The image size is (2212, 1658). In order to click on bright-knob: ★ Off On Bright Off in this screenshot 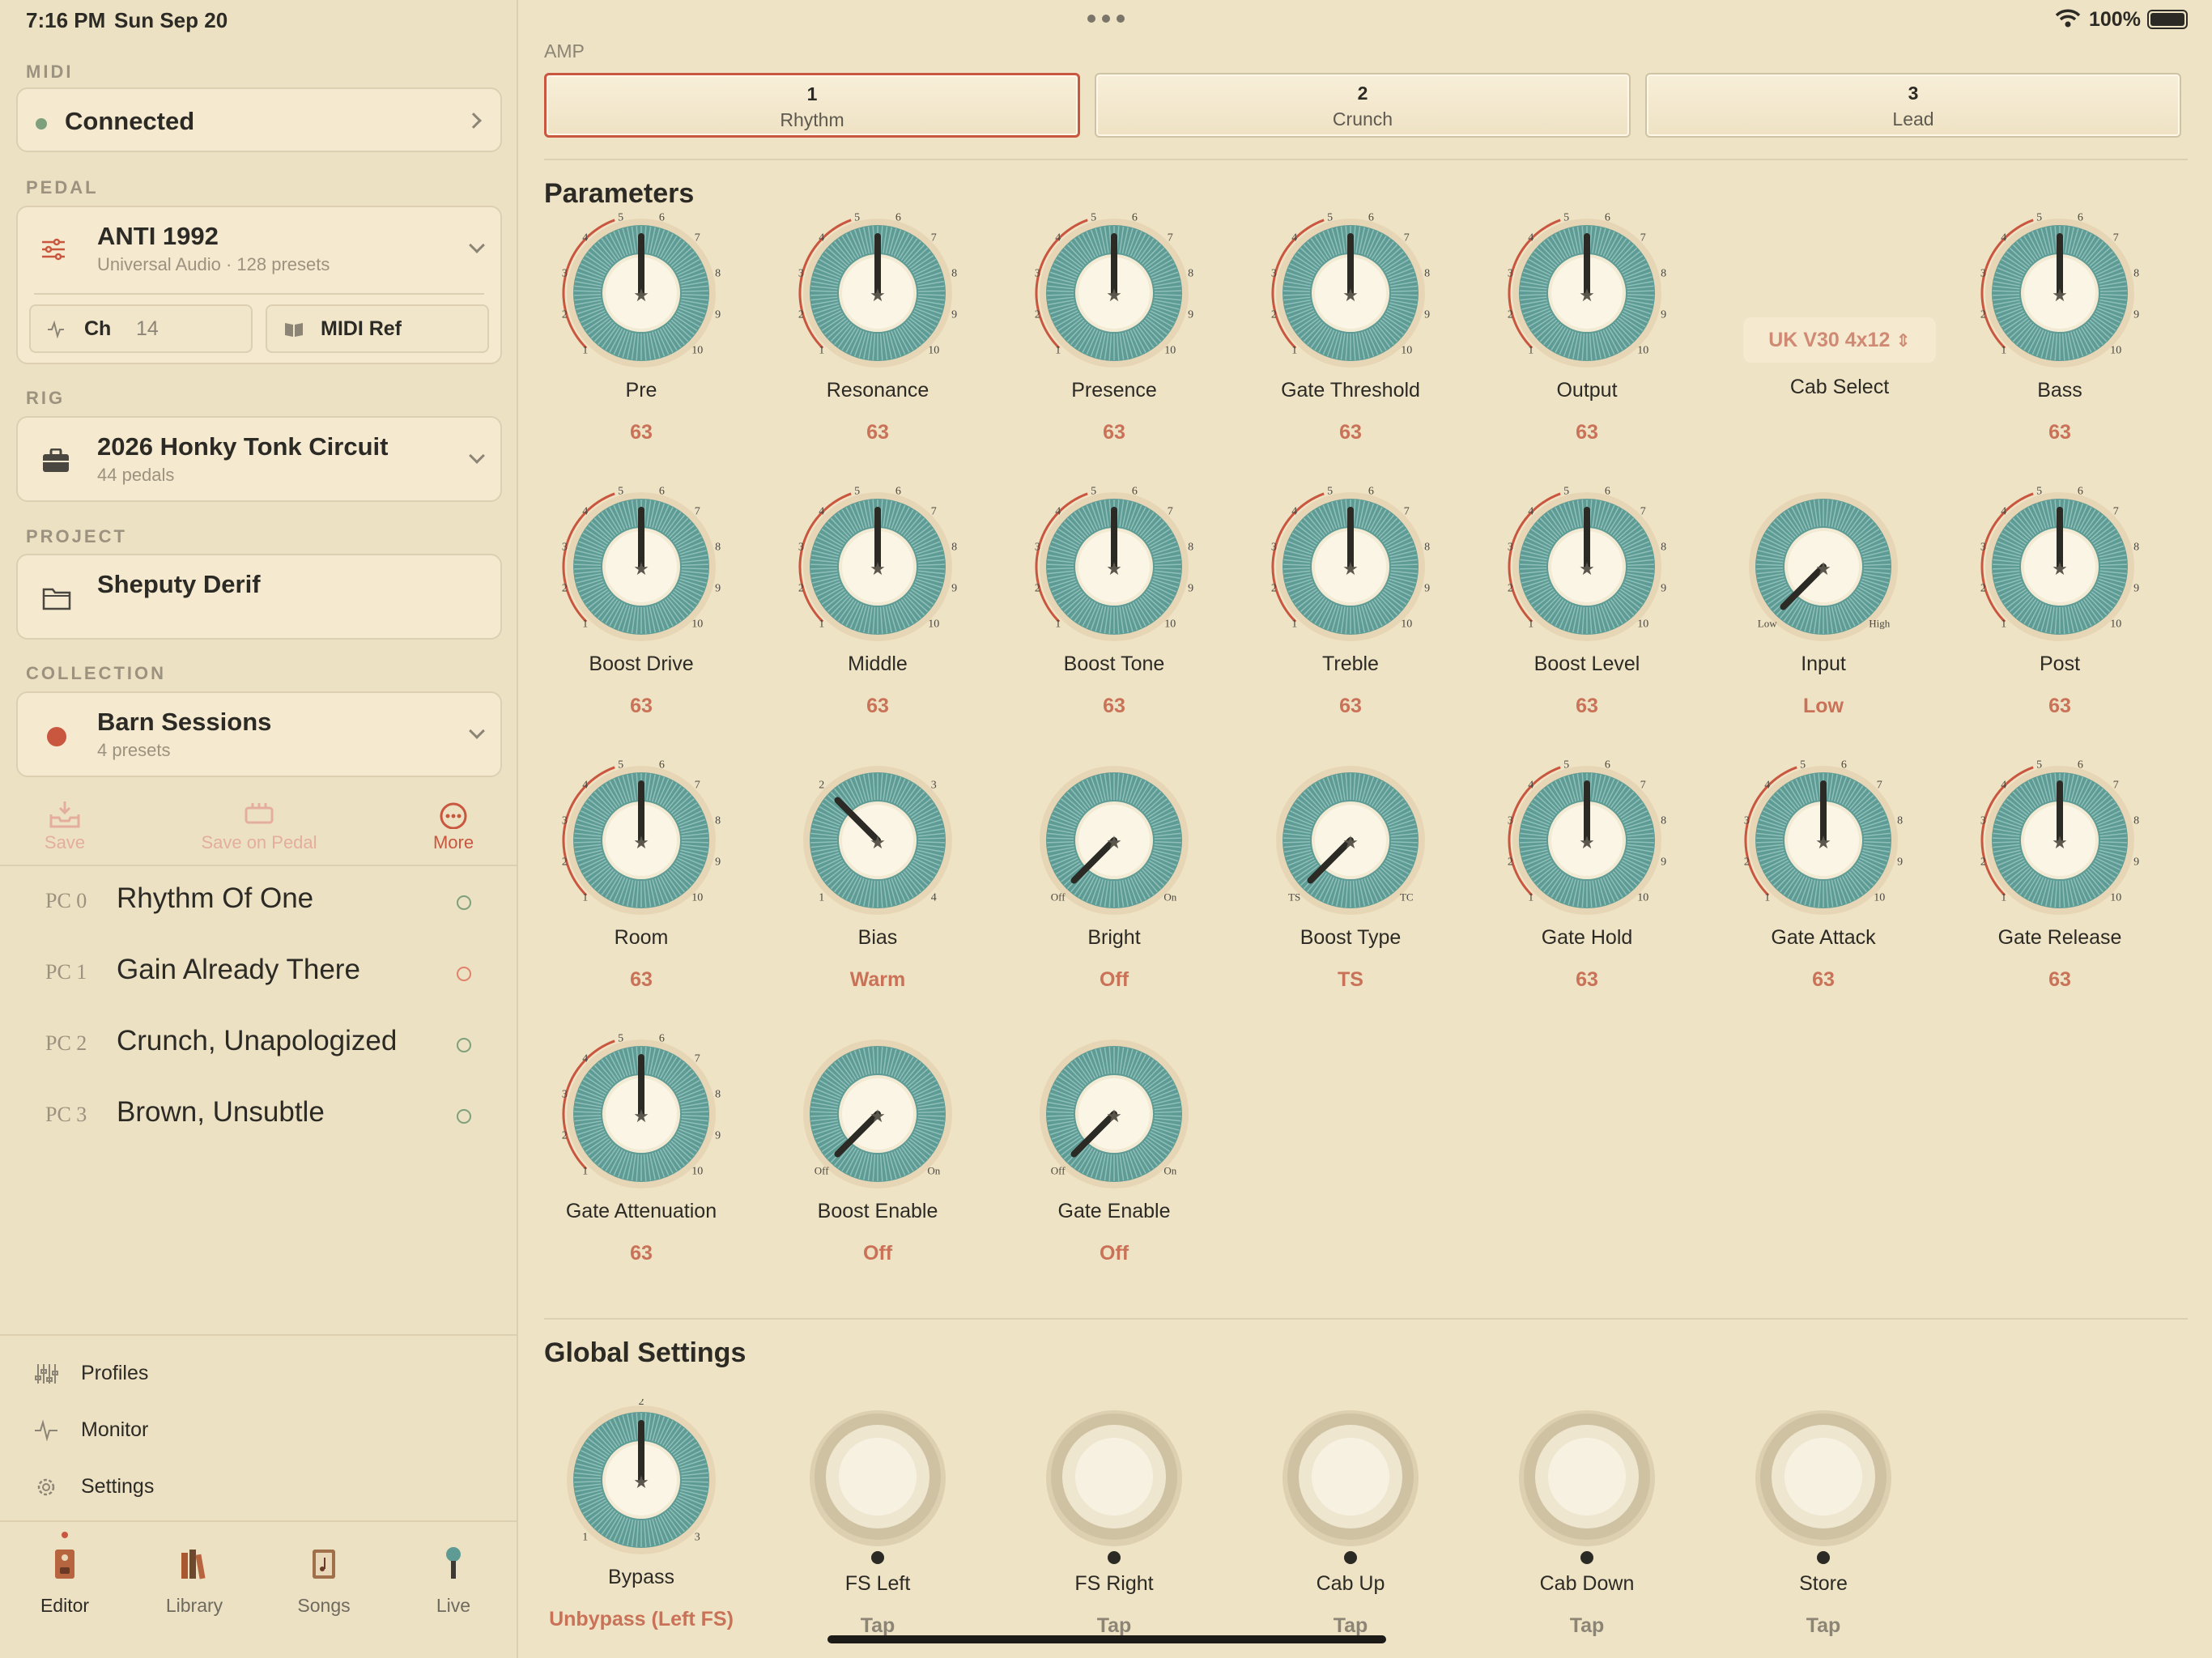, I will do `click(1114, 880)`.